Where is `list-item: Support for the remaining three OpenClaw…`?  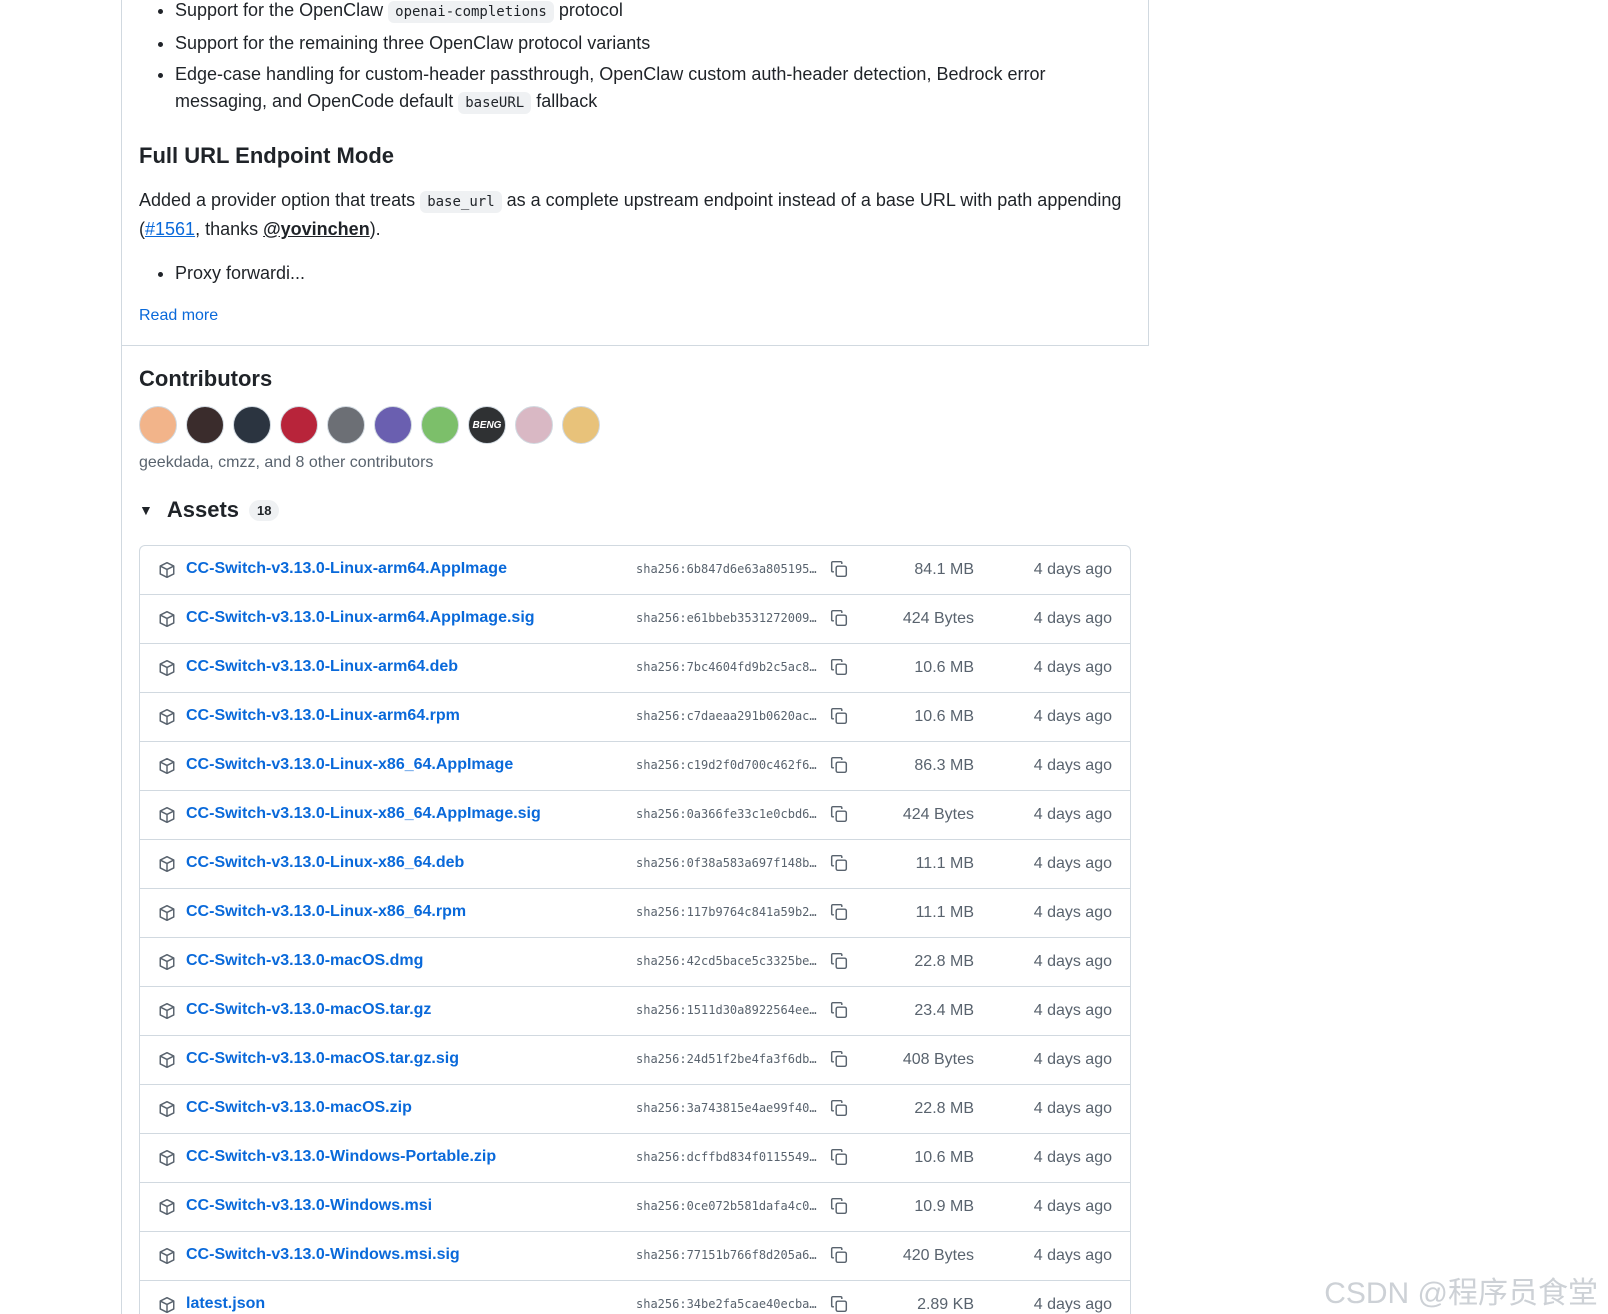 list-item: Support for the remaining three OpenClaw… is located at coordinates (655, 43).